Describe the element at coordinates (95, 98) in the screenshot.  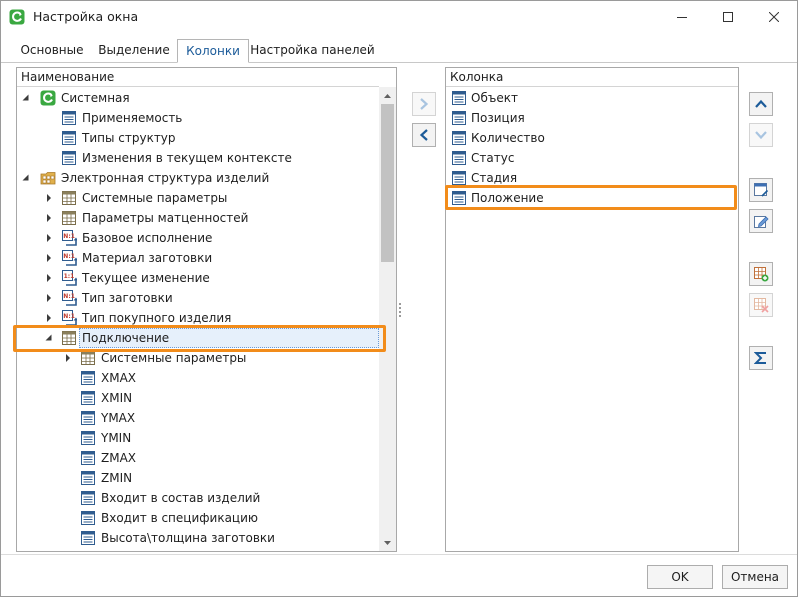
I see `tree-item-label: Системная` at that location.